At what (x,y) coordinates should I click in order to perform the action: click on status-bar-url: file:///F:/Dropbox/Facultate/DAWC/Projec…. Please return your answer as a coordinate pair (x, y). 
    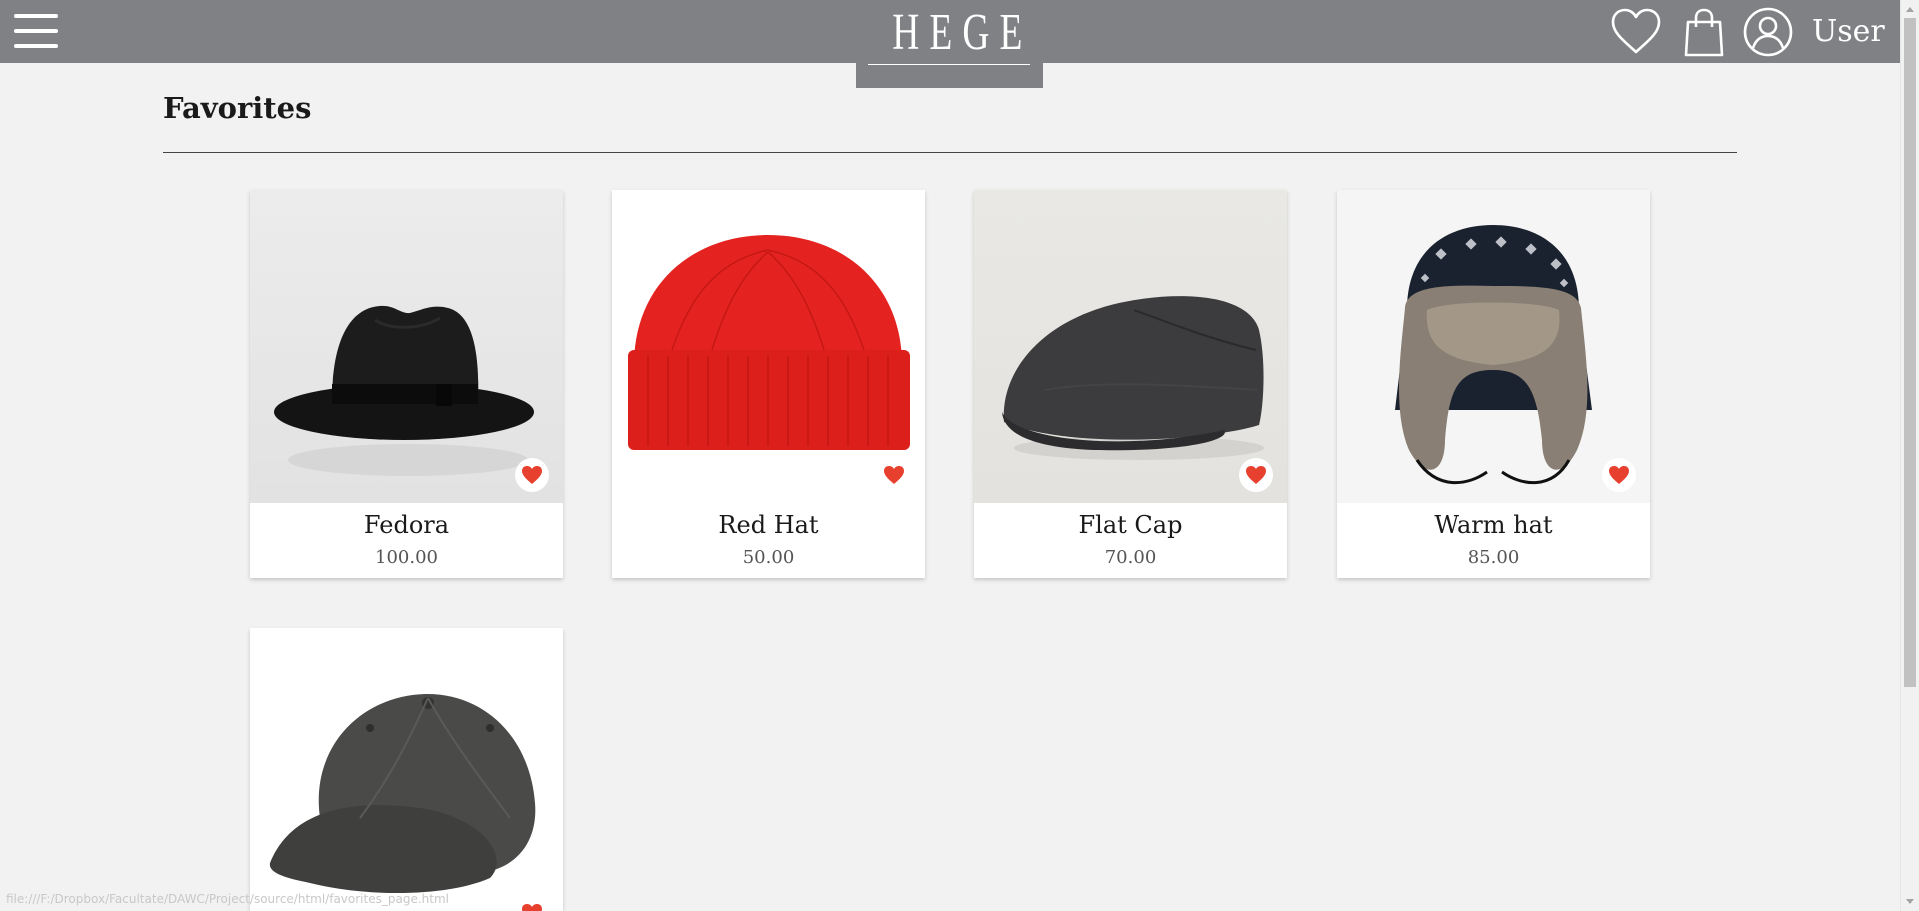
    Looking at the image, I should click on (227, 899).